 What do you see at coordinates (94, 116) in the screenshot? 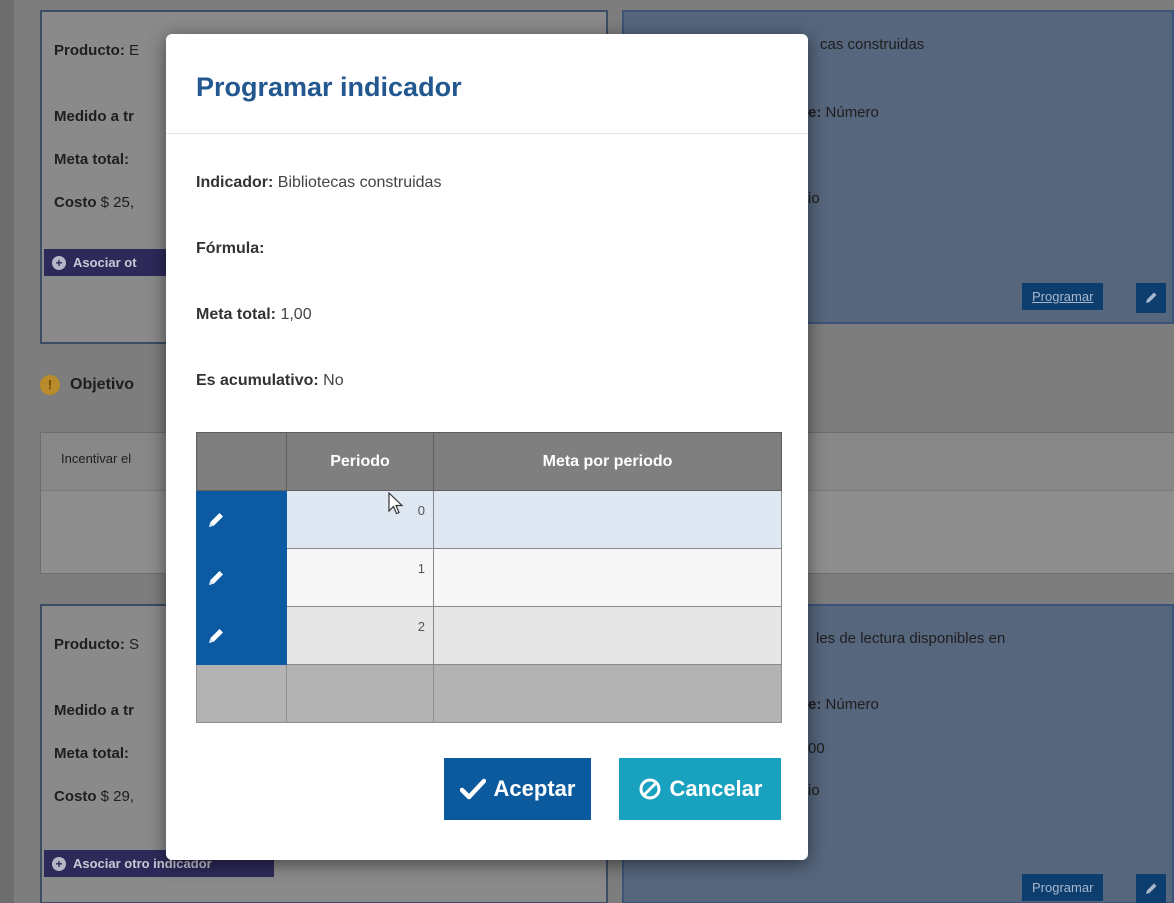
I see `card1-medido: Medido a tr` at bounding box center [94, 116].